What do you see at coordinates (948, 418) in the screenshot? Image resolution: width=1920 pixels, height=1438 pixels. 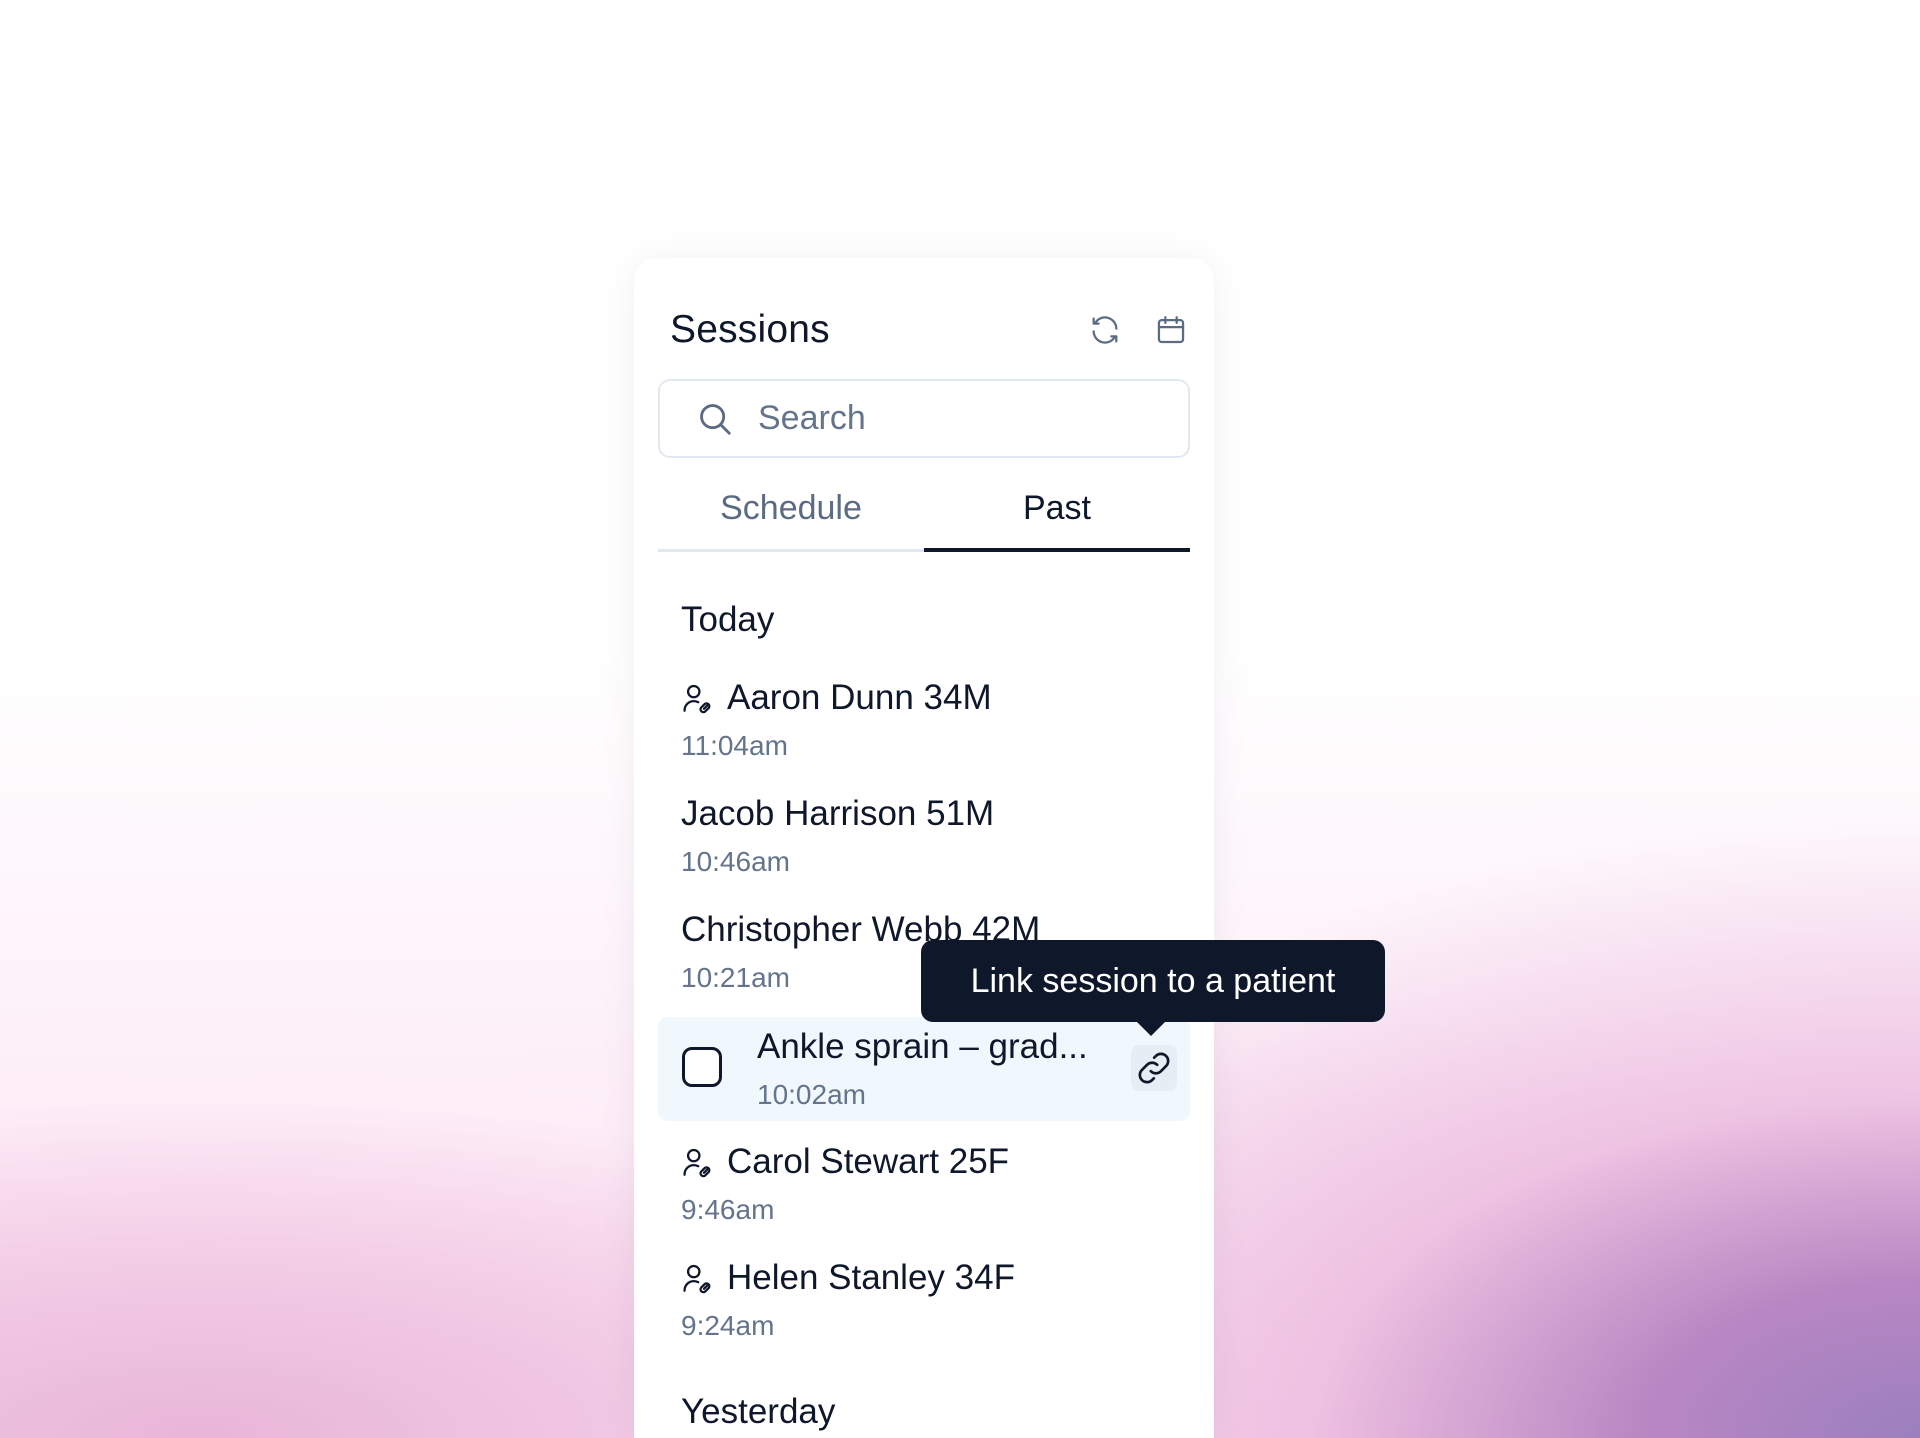 I see `search-input` at bounding box center [948, 418].